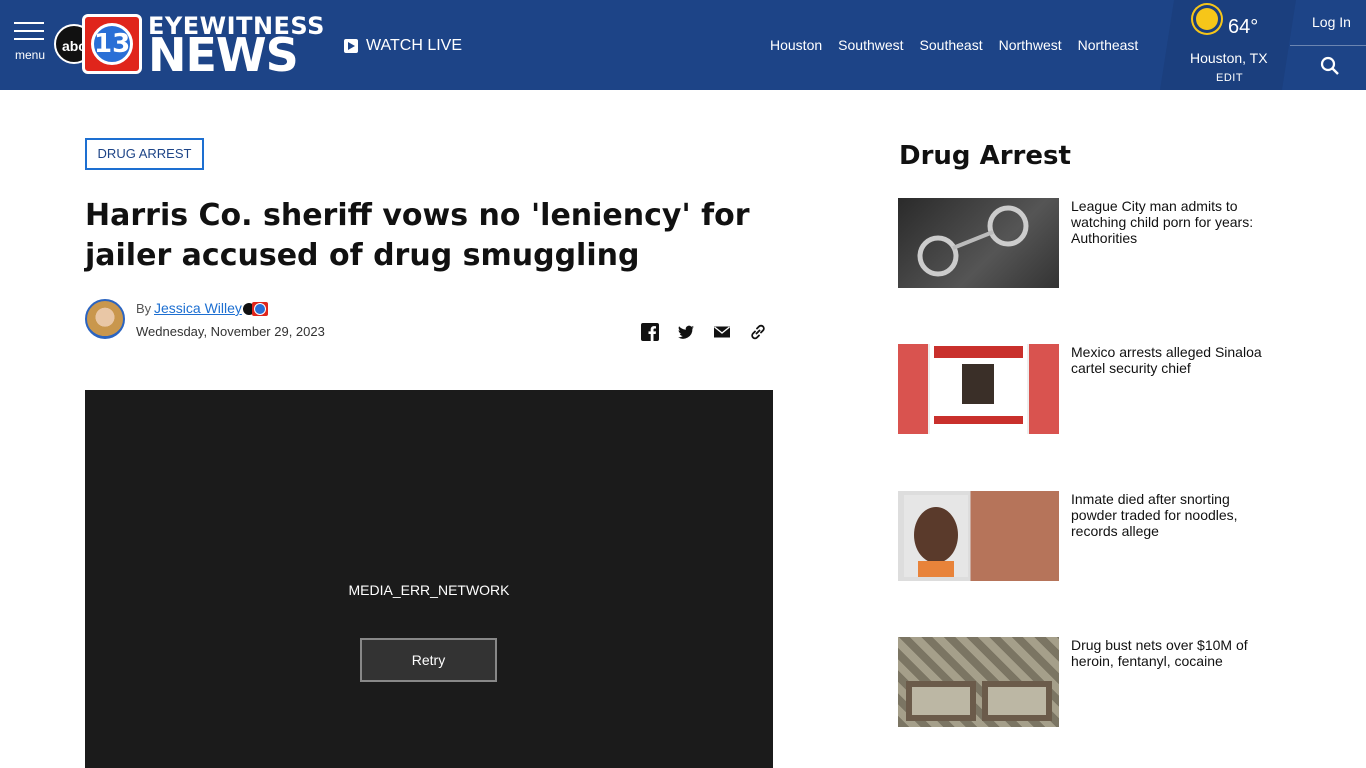  I want to click on station-logo-icon, so click(256, 309).